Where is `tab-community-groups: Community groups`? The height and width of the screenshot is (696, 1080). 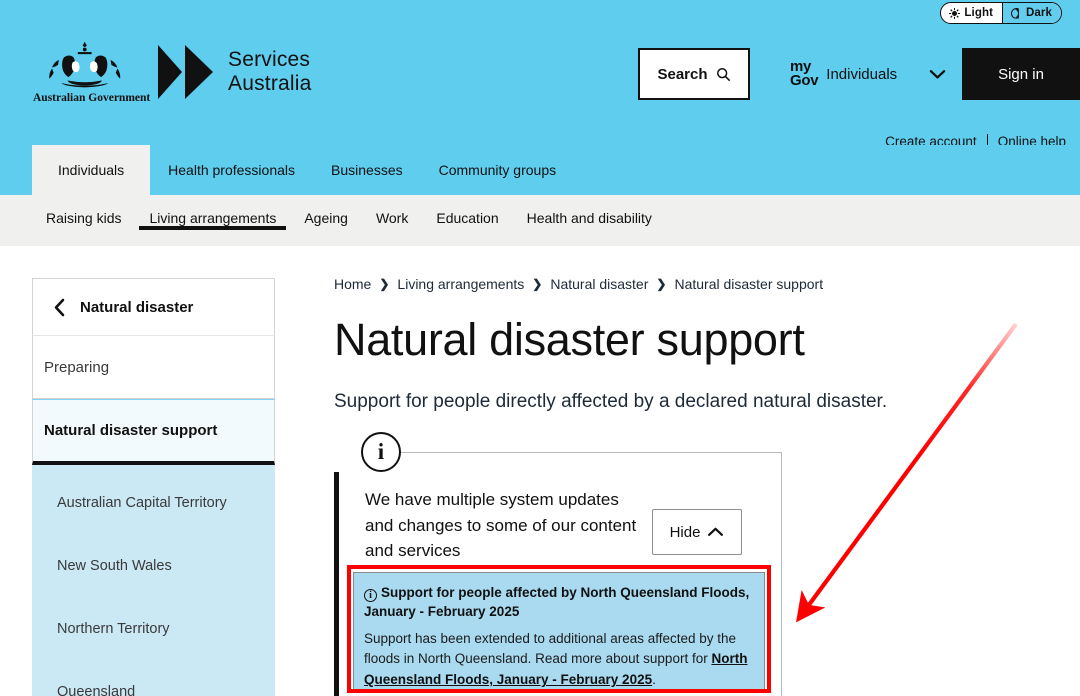
tab-community-groups: Community groups is located at coordinates (498, 170).